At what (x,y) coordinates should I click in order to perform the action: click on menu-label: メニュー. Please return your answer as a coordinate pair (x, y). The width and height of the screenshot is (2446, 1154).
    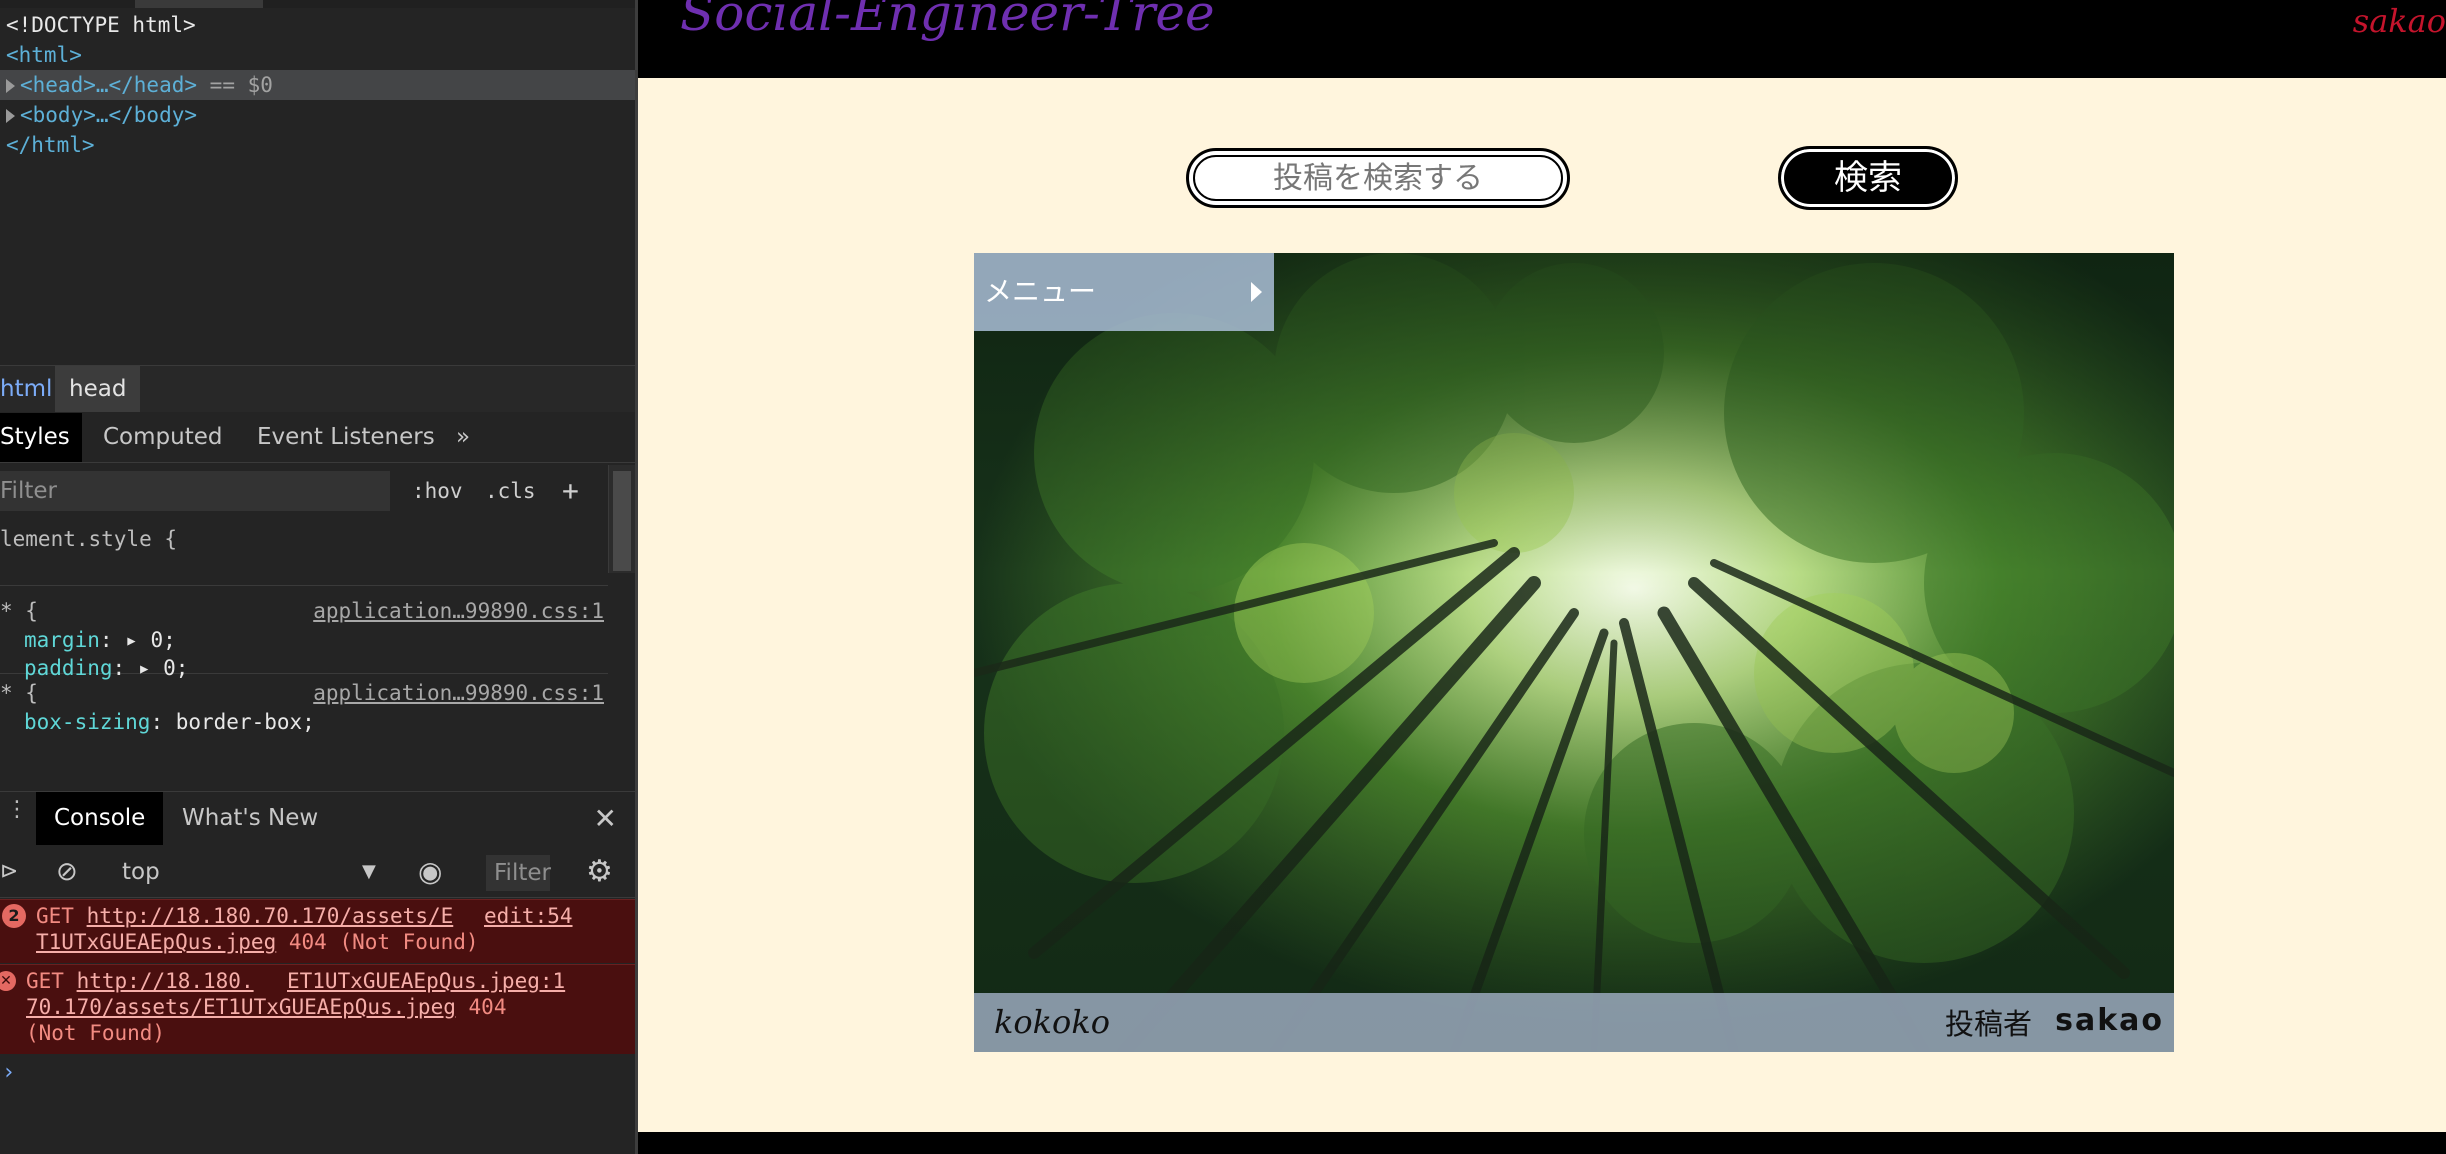
    Looking at the image, I should click on (1040, 291).